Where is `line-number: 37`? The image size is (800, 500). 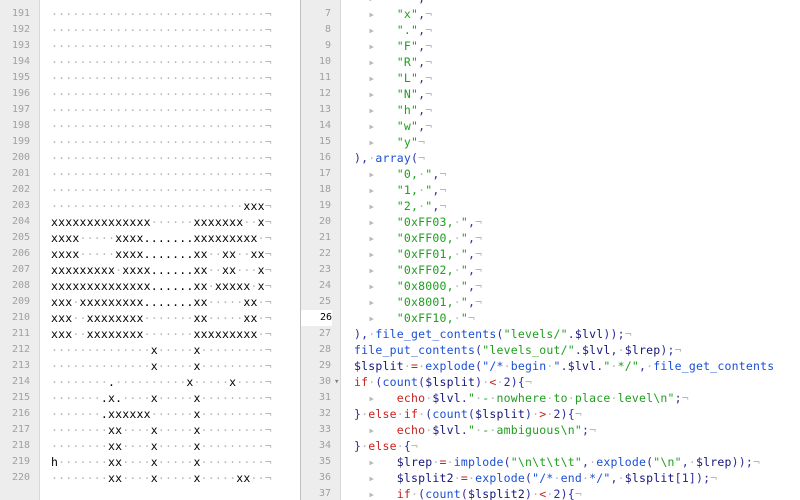 line-number: 37 is located at coordinates (324, 493).